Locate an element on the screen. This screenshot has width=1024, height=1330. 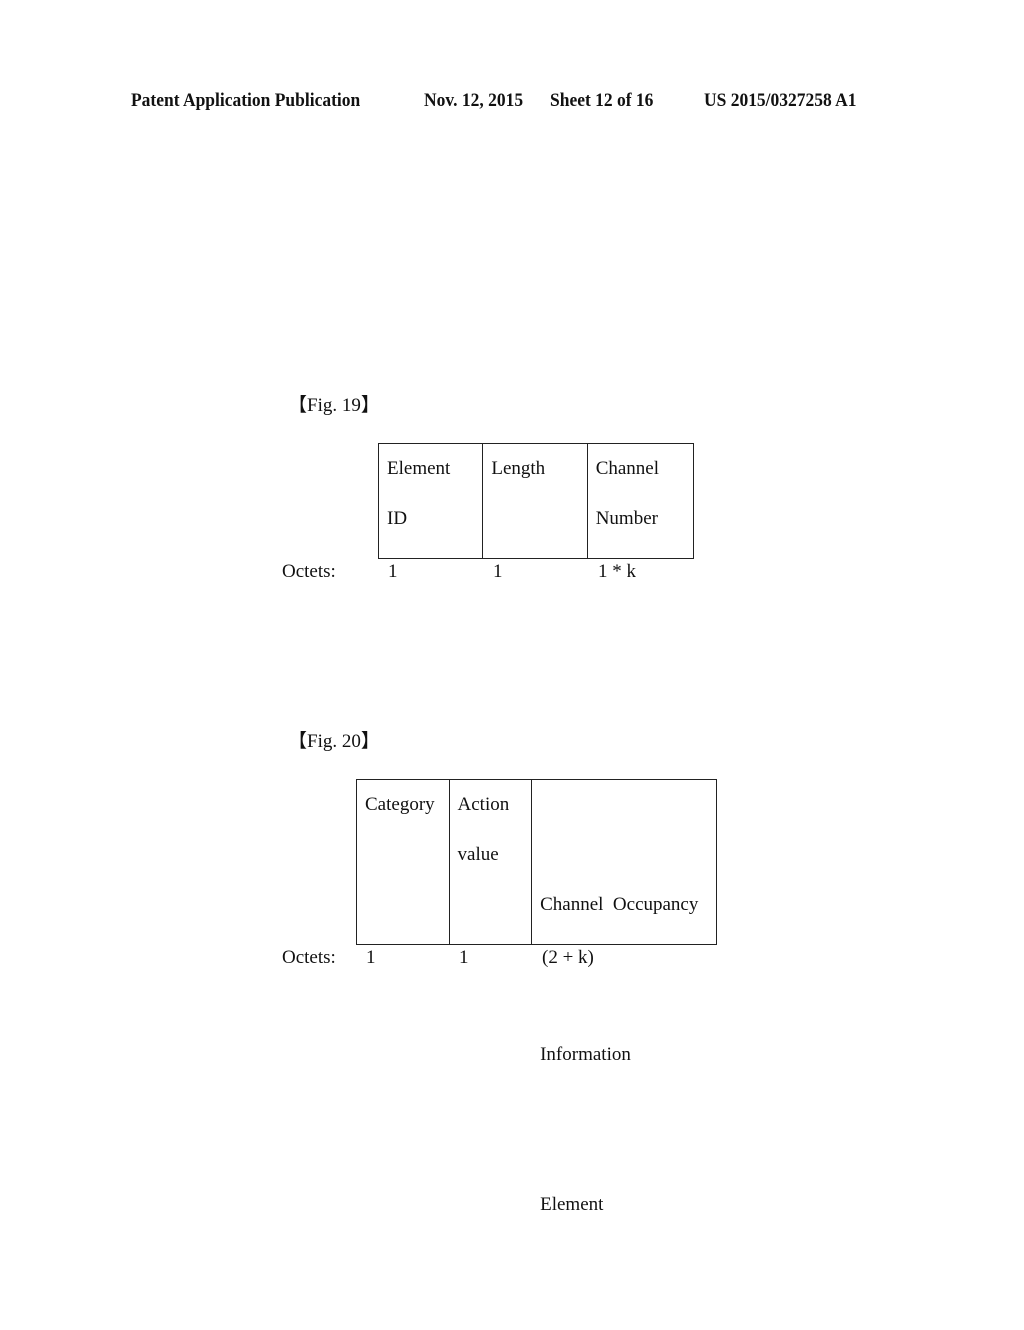
figure-label: 【Fig. 20】 is located at coordinates (334, 741).